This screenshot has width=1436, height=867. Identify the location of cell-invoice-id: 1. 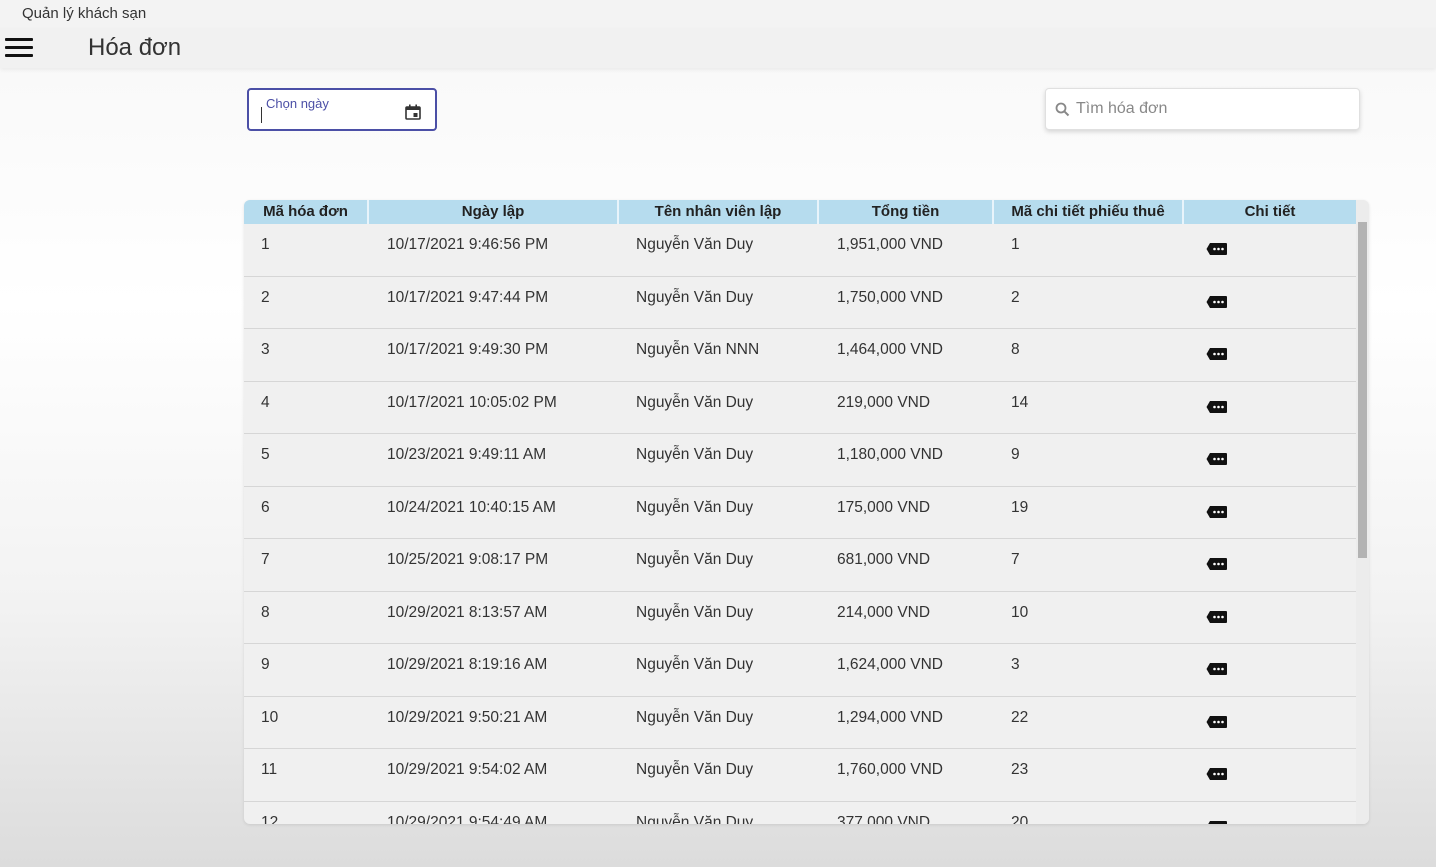
(265, 244).